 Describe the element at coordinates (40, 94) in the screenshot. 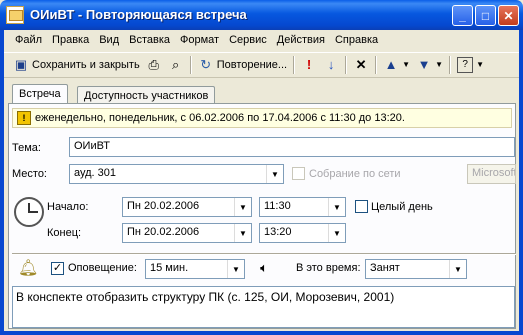

I see `tab-appointment: Встреча` at that location.